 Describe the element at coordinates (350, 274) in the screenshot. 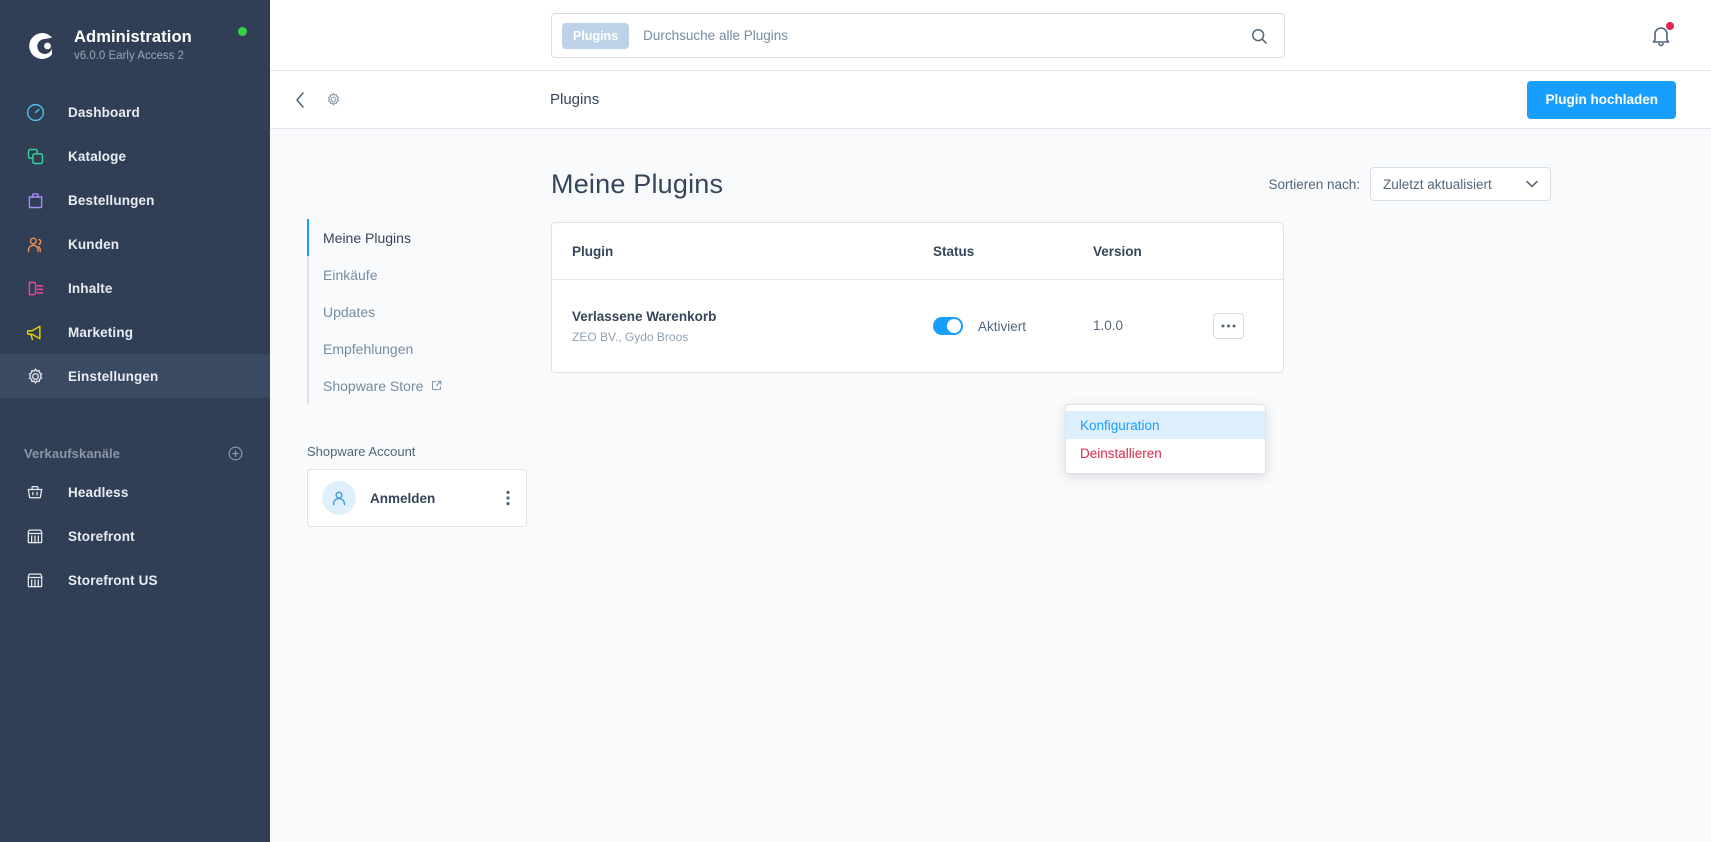

I see `side-nav-label: Einkäufe` at that location.